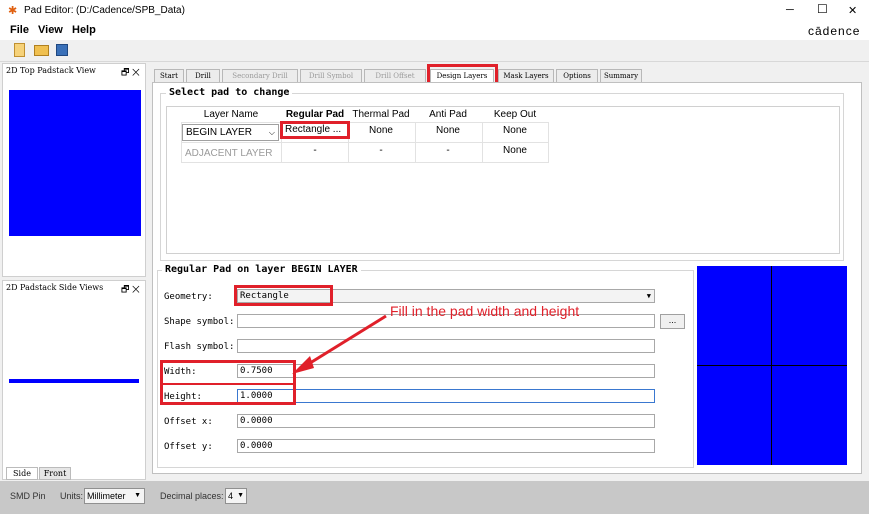  What do you see at coordinates (261, 269) in the screenshot?
I see `regular-pad-title: Regular Pad on layer BEGIN LAYER` at bounding box center [261, 269].